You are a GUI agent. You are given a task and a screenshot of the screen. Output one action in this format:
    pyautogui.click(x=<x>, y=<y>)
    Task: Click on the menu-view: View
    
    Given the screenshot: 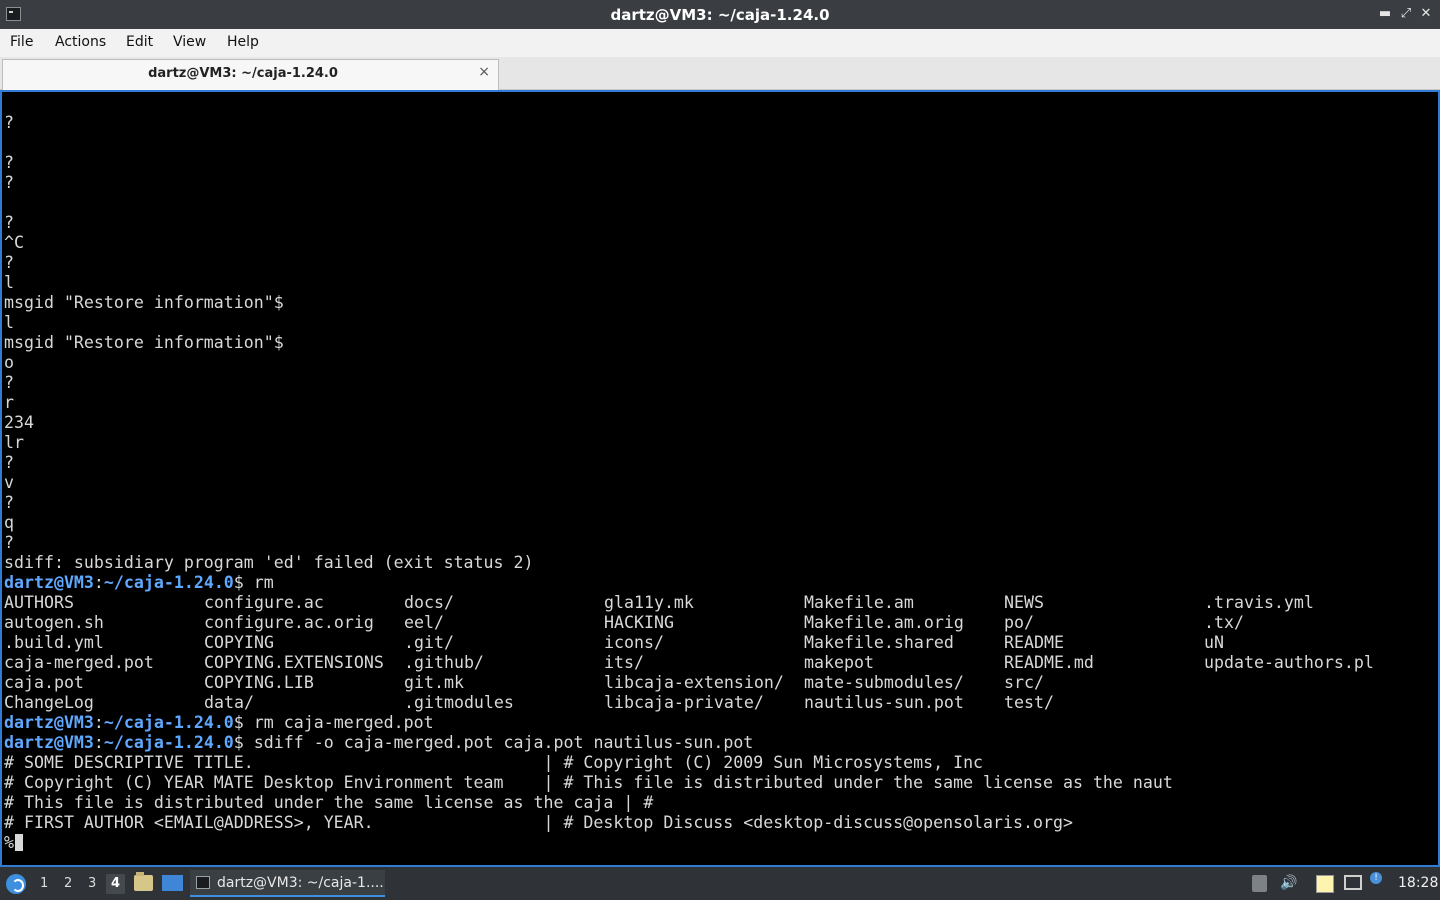 What is the action you would take?
    pyautogui.click(x=189, y=42)
    